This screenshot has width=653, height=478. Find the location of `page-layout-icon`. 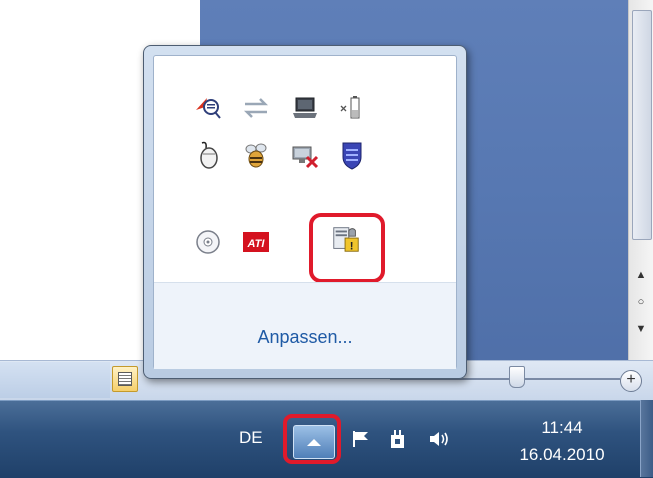

page-layout-icon is located at coordinates (125, 379).